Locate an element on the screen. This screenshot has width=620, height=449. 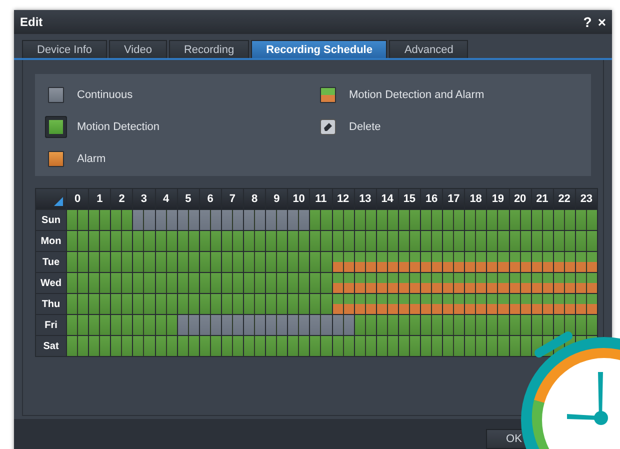
hour-header: 22 is located at coordinates (564, 199).